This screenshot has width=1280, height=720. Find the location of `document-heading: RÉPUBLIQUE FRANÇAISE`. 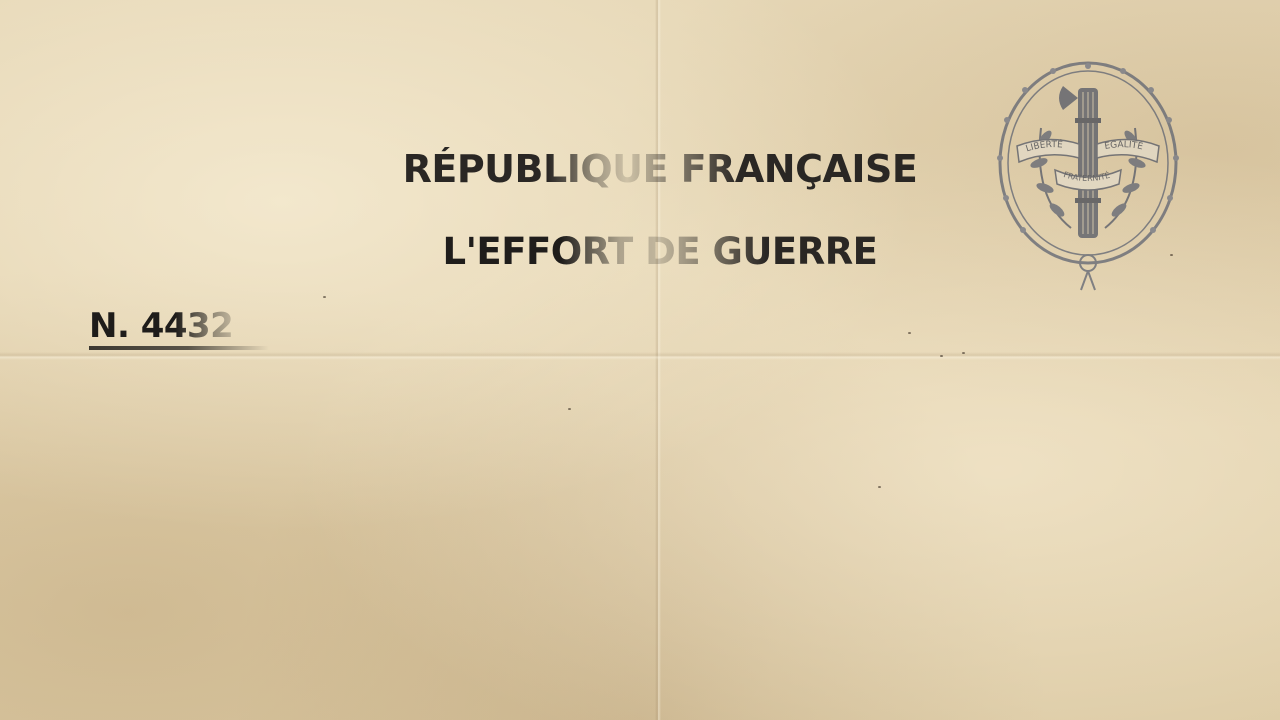

document-heading: RÉPUBLIQUE FRANÇAISE is located at coordinates (660, 169).